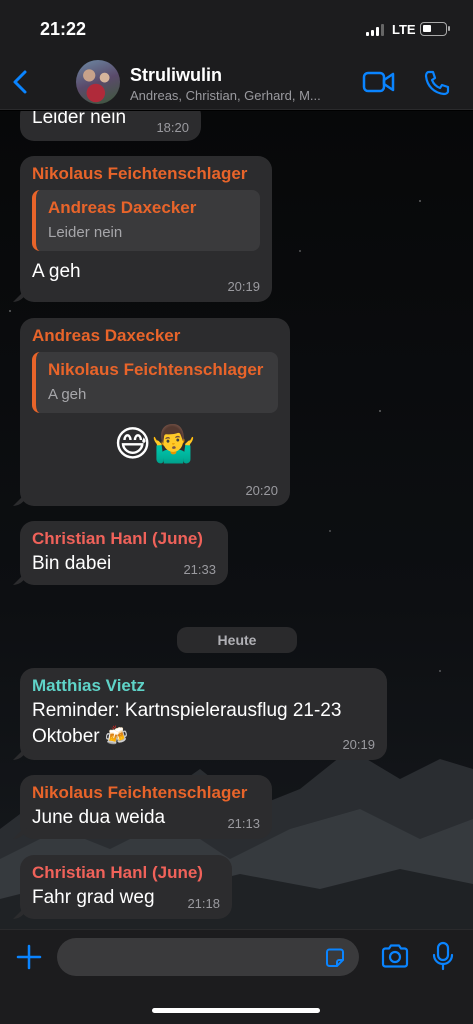 The height and width of the screenshot is (1024, 473). Describe the element at coordinates (99, 817) in the screenshot. I see `message-text: June dua weida` at that location.